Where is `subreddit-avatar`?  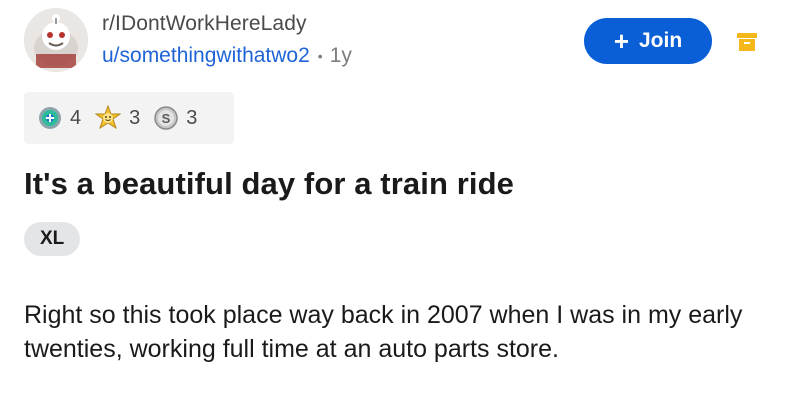 subreddit-avatar is located at coordinates (56, 40).